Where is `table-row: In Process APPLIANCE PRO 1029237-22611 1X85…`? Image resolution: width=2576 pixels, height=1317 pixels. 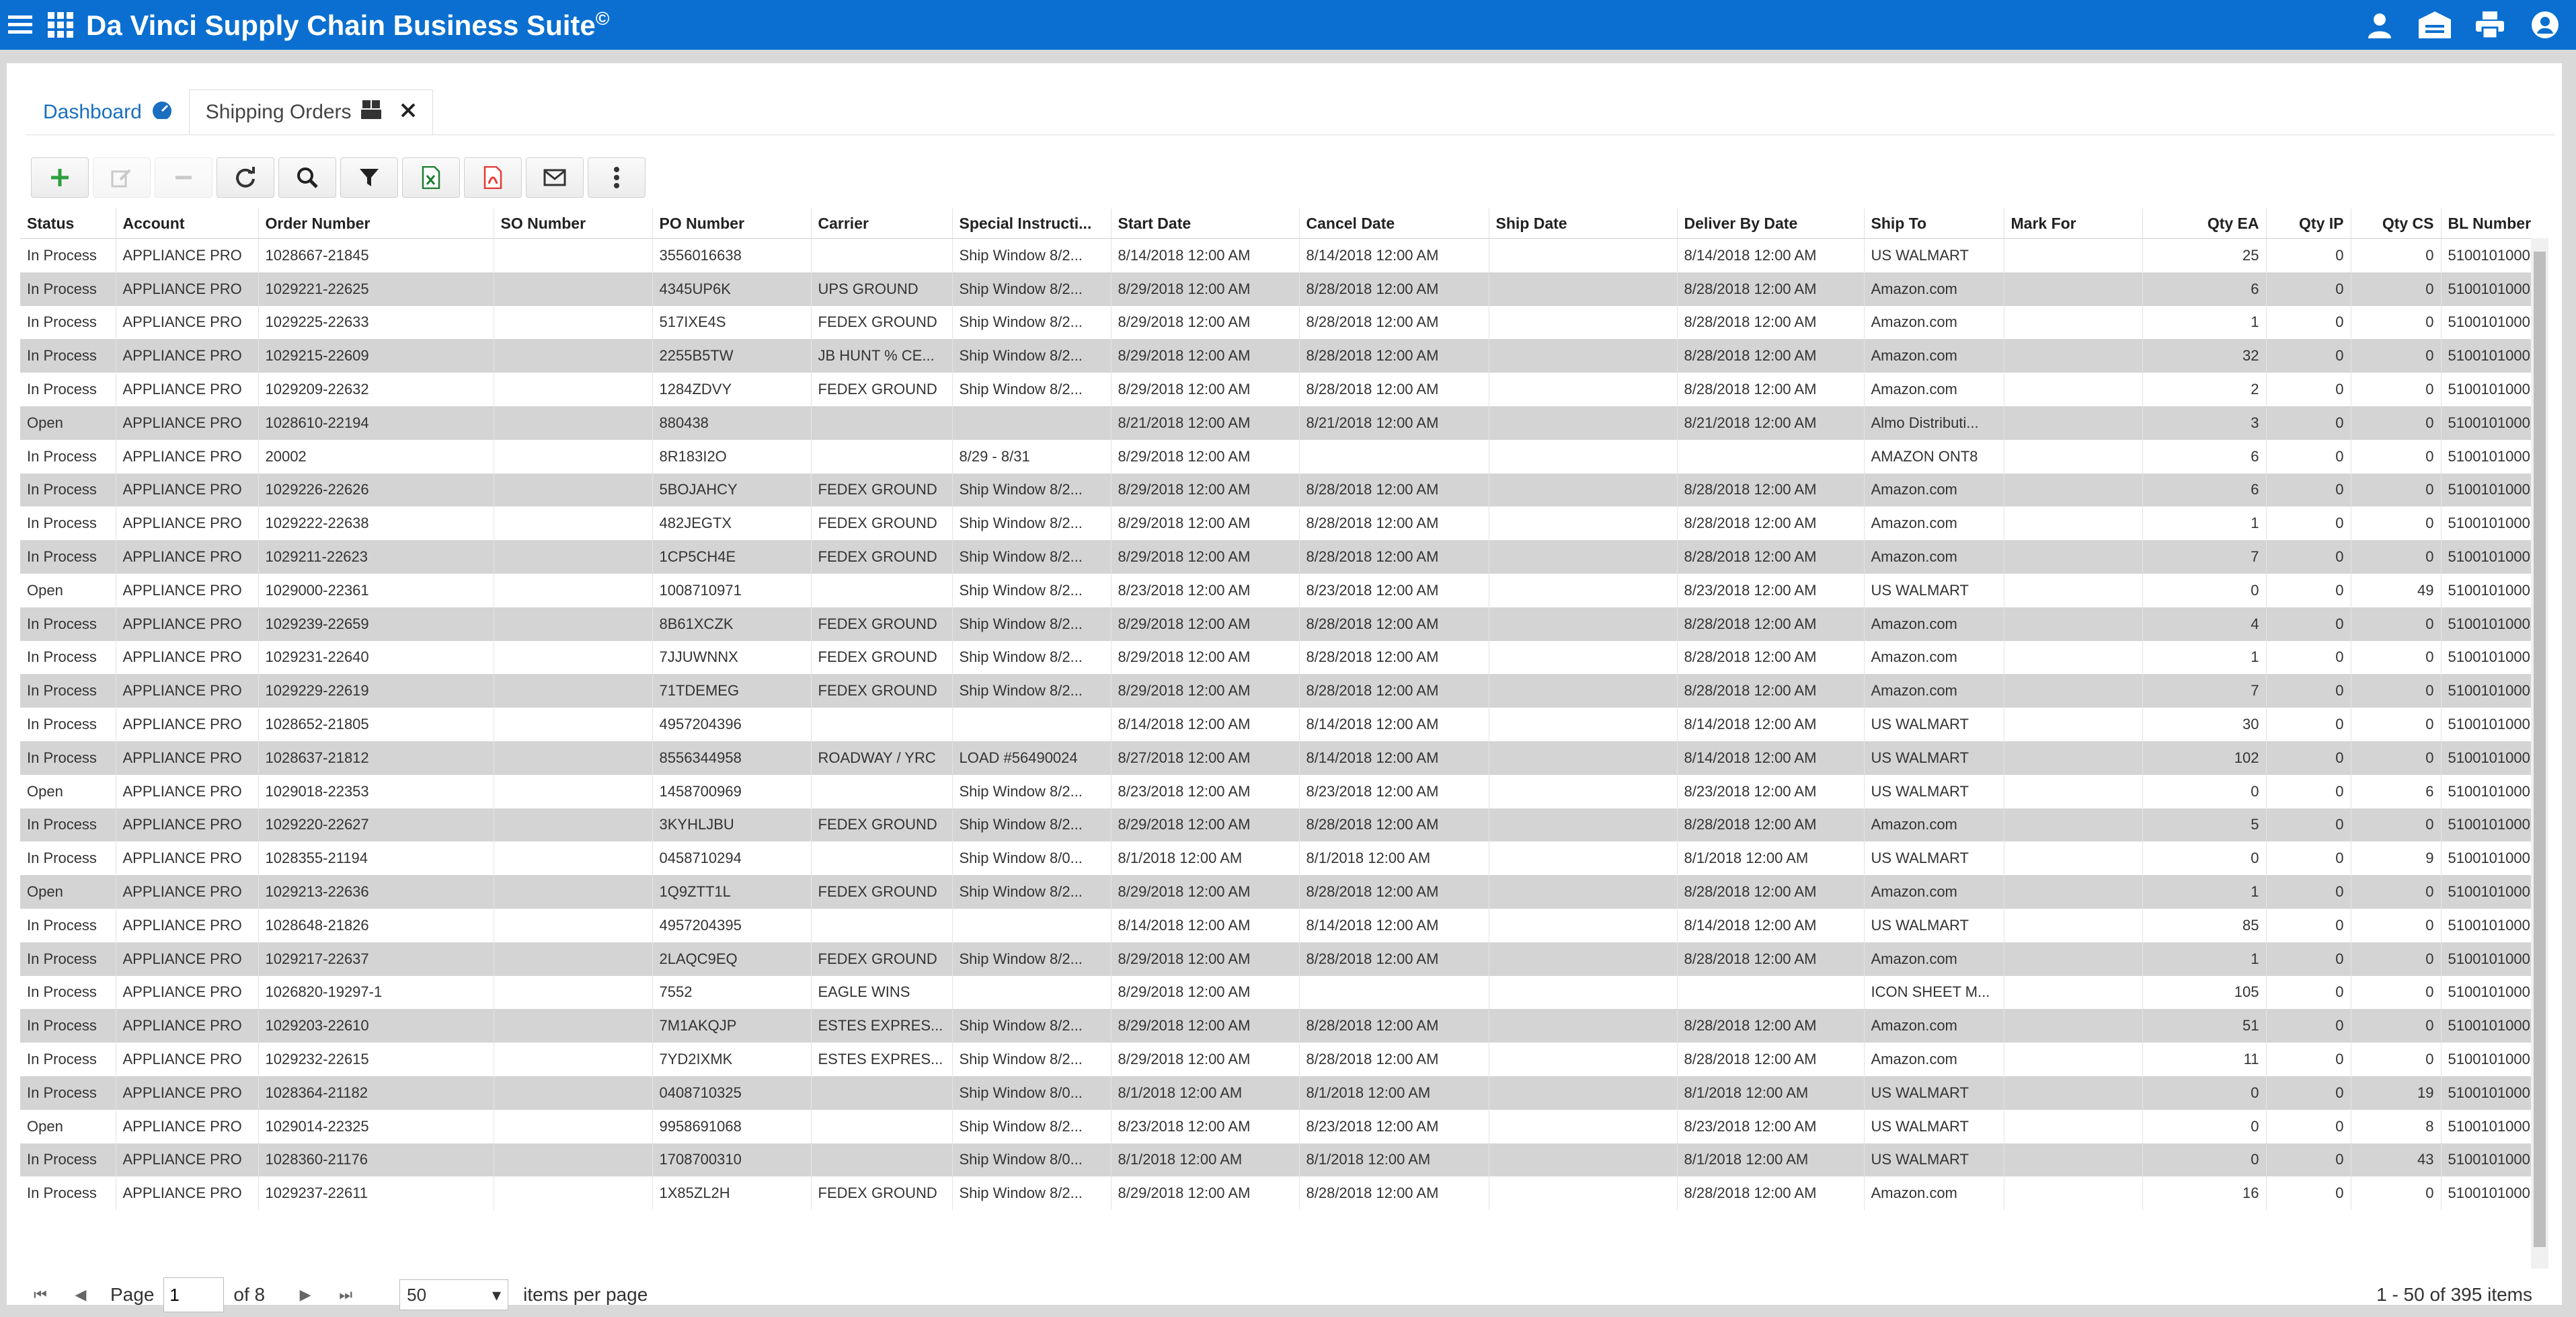 table-row: In Process APPLIANCE PRO 1029237-22611 1X85… is located at coordinates (1284, 1193).